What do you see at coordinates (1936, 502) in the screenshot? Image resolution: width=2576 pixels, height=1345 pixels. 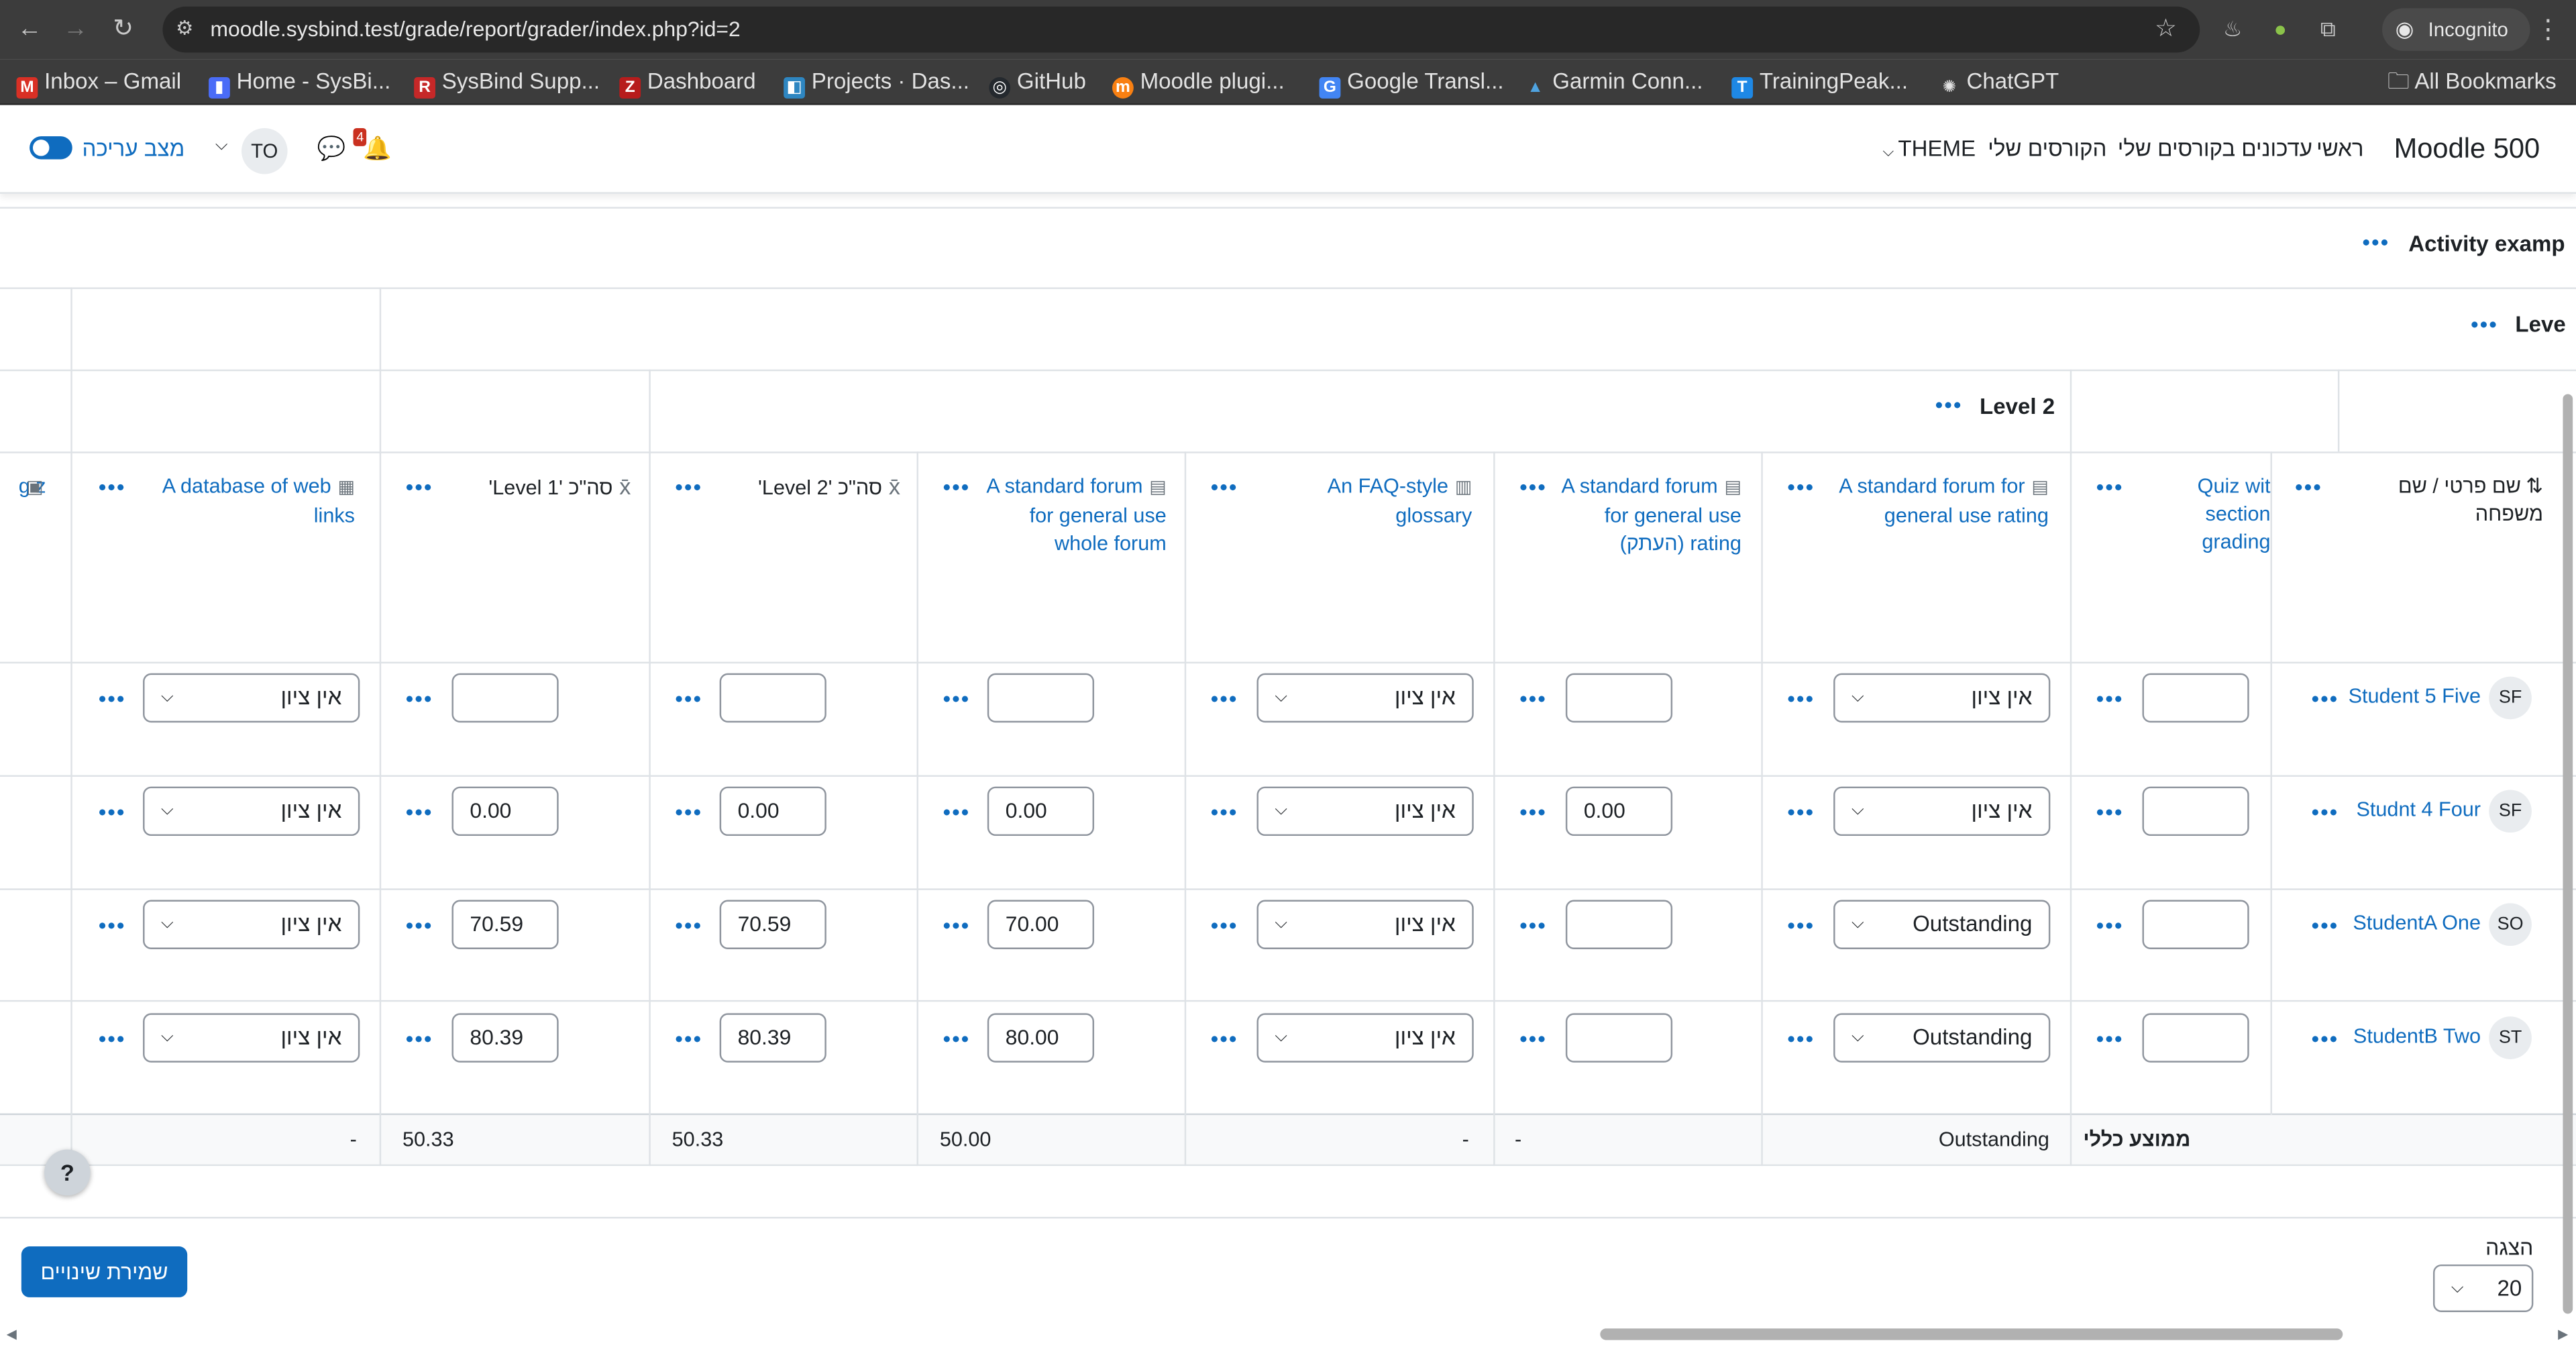 I see `column-header-forum-rating: ▤A standard forum for general use rating` at bounding box center [1936, 502].